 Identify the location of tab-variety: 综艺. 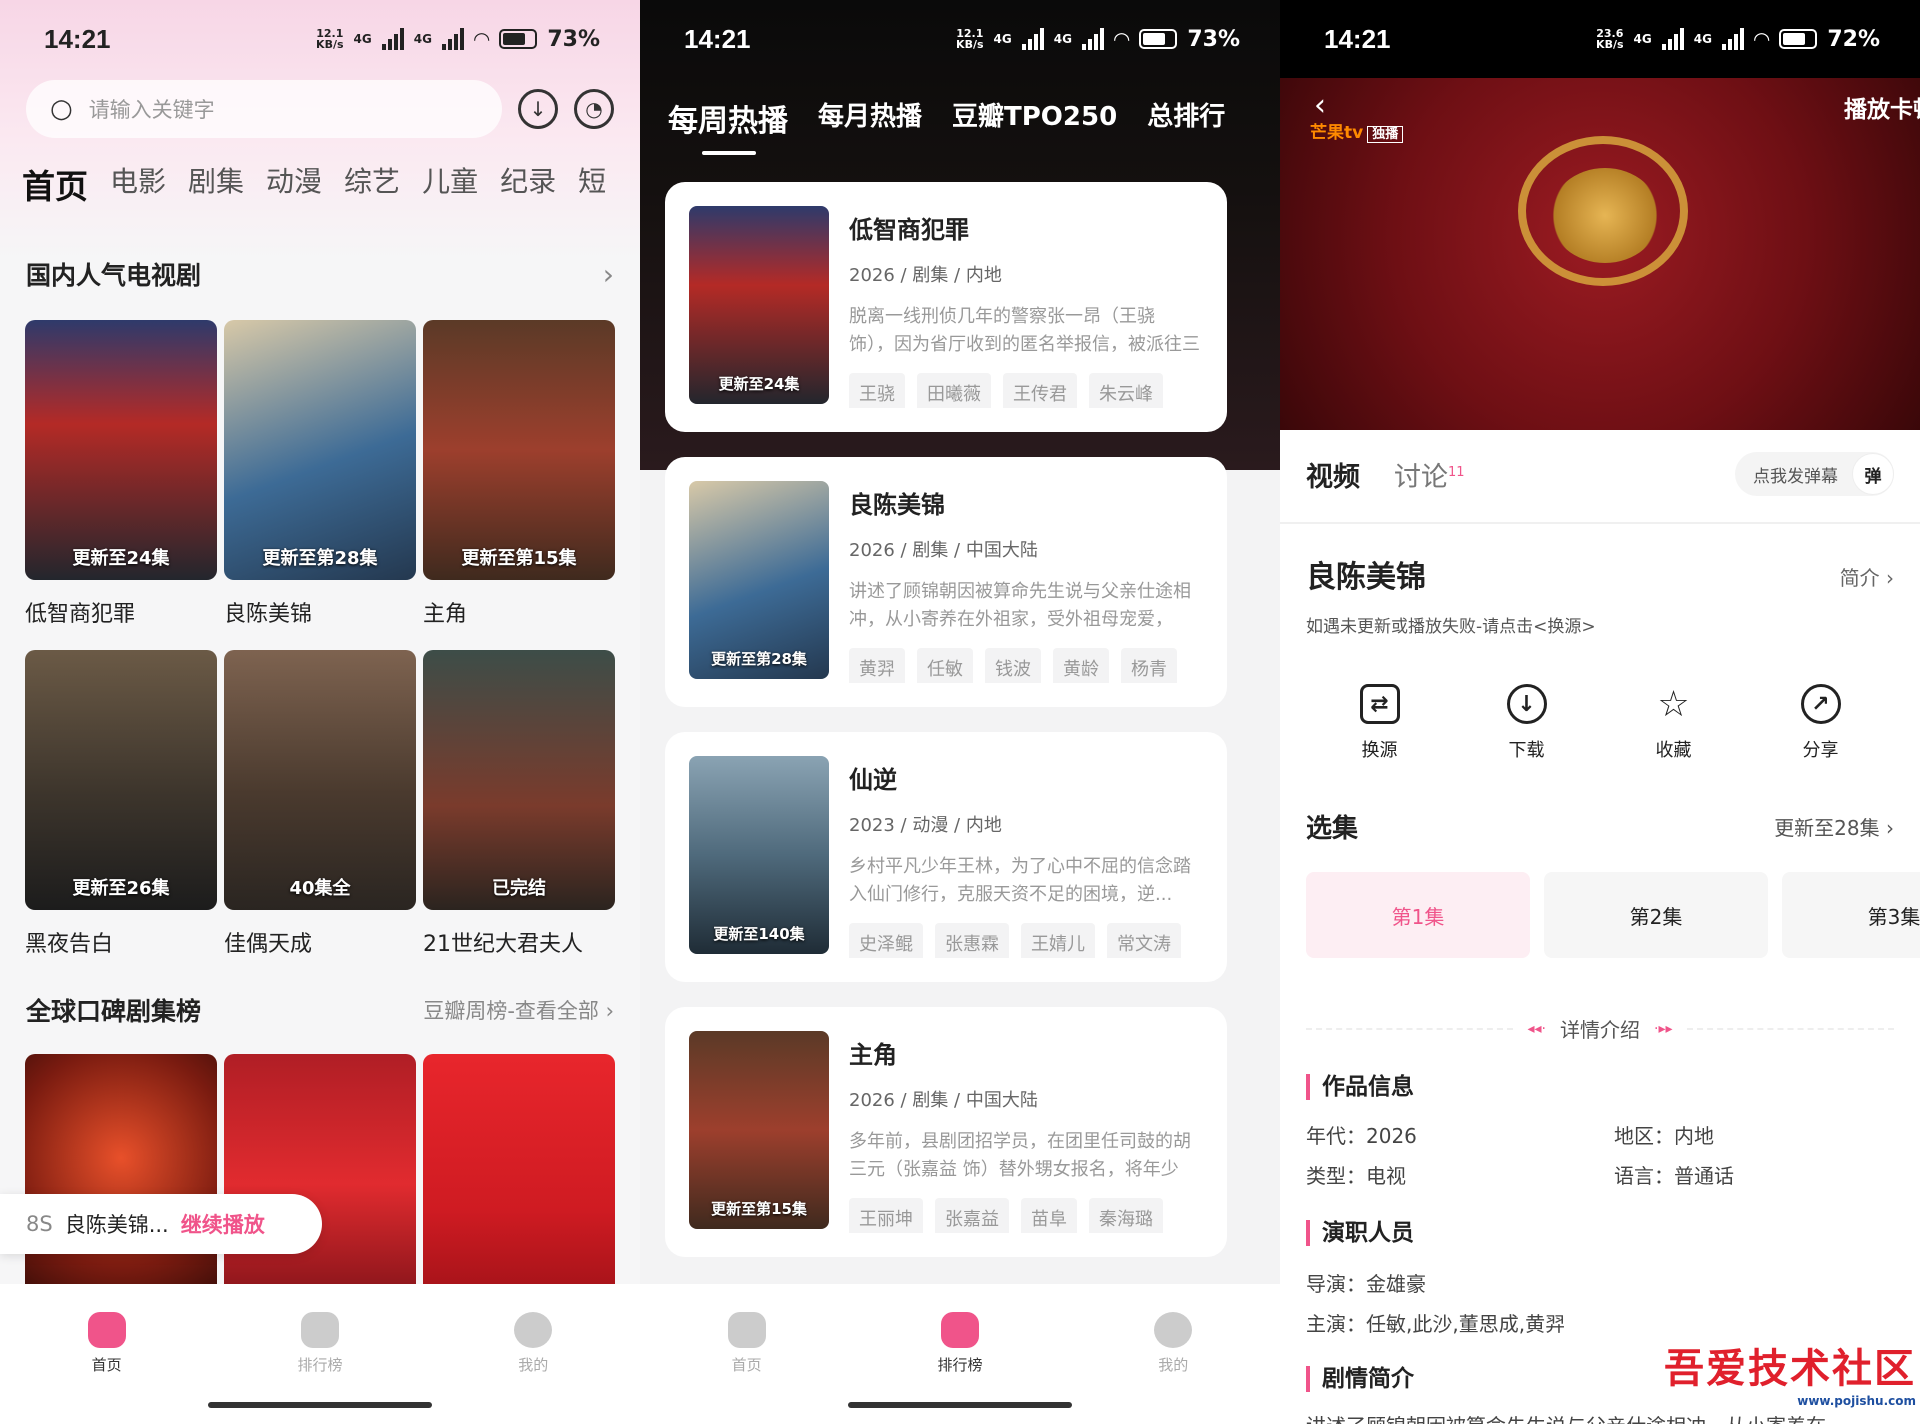
(372, 184).